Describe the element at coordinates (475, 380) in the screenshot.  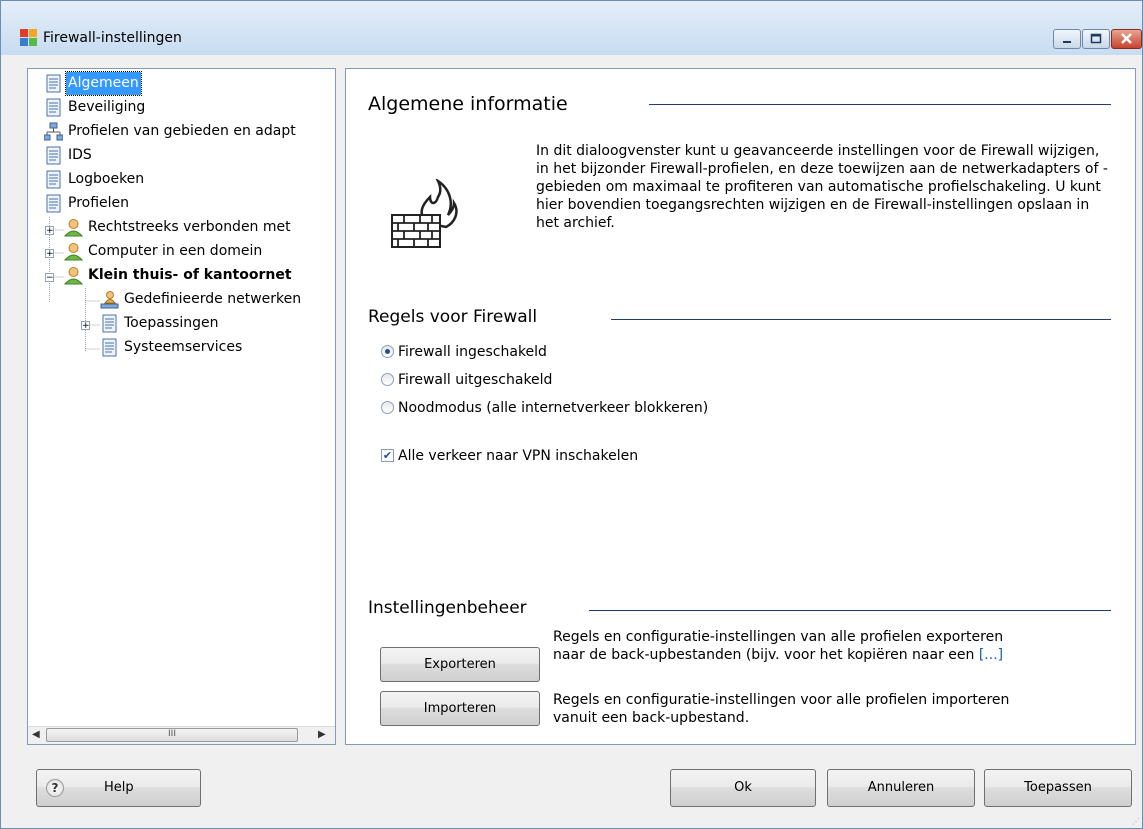
I see `radio-label: Firewall uitgeschakeld` at that location.